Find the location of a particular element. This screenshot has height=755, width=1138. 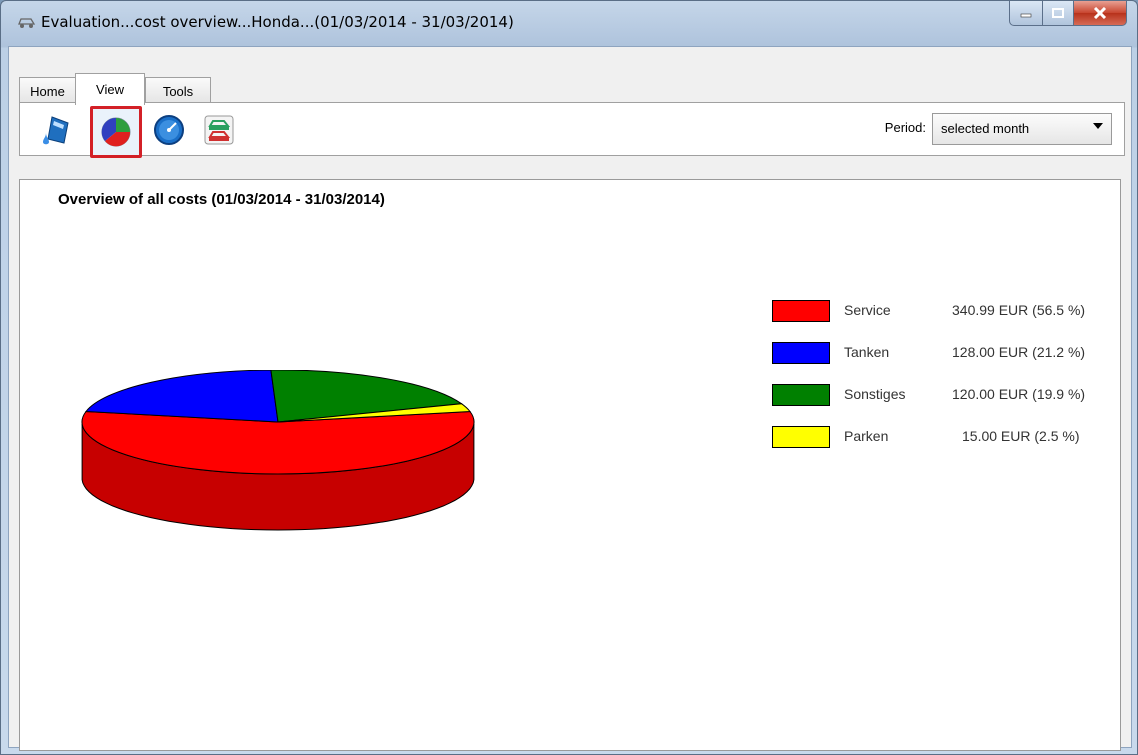

legend-value: 15.00 EUR (2.5 %) is located at coordinates (1021, 436).